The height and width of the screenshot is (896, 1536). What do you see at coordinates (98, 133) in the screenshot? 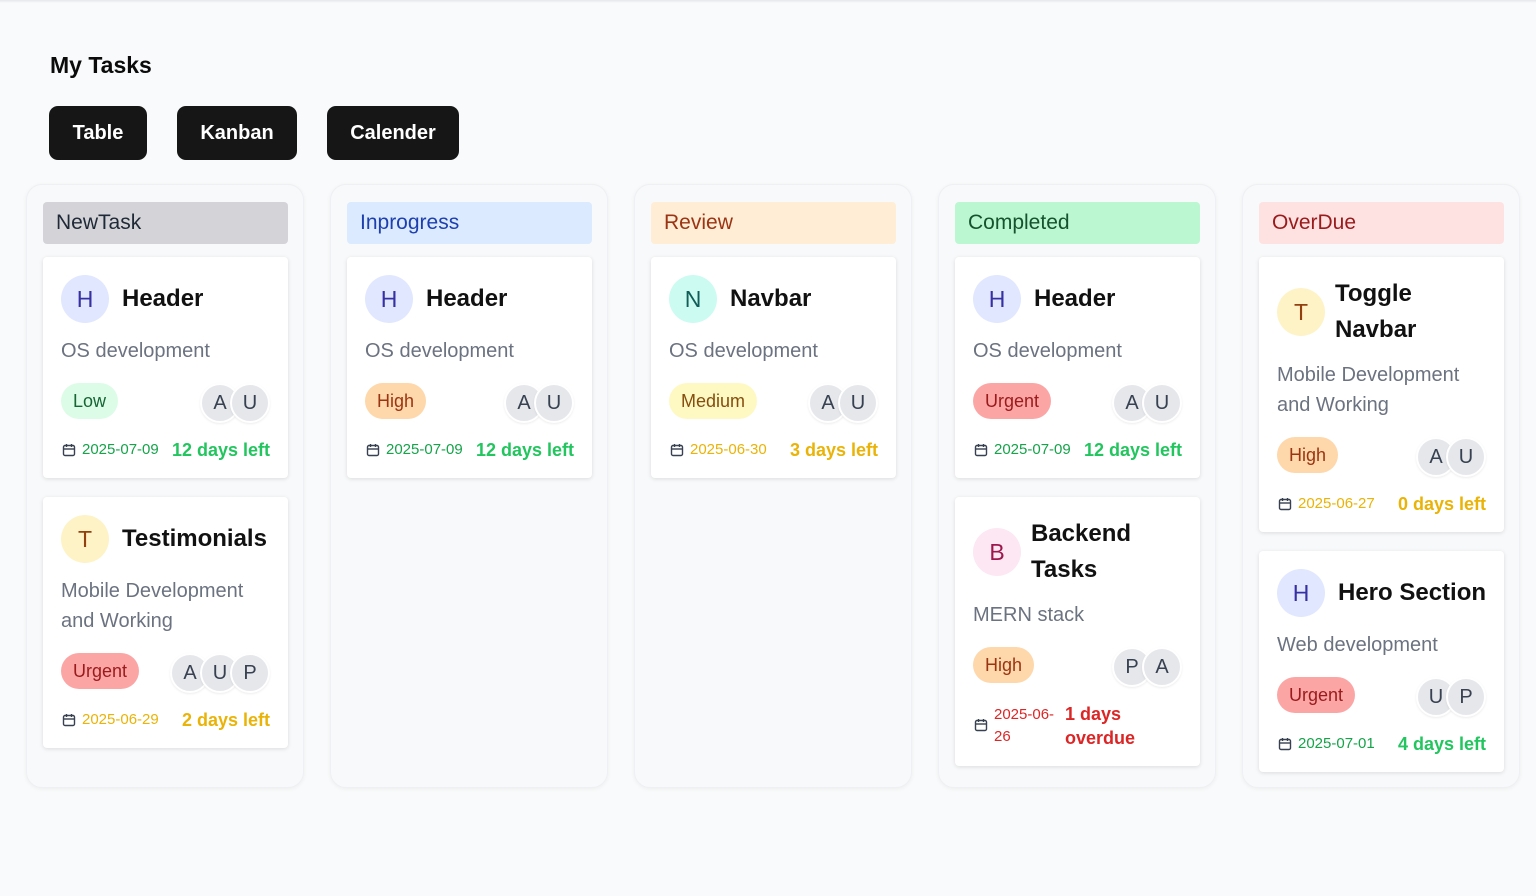
I see `table-view-button: Table` at bounding box center [98, 133].